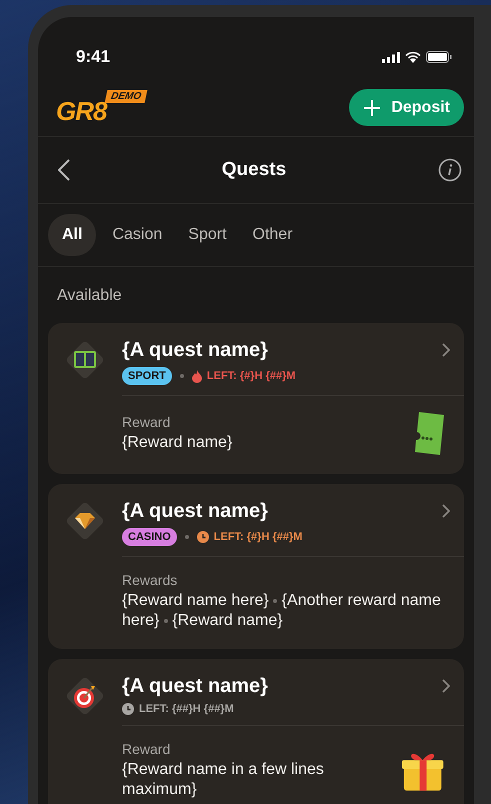  What do you see at coordinates (93, 57) in the screenshot?
I see `status-time: 9:41` at bounding box center [93, 57].